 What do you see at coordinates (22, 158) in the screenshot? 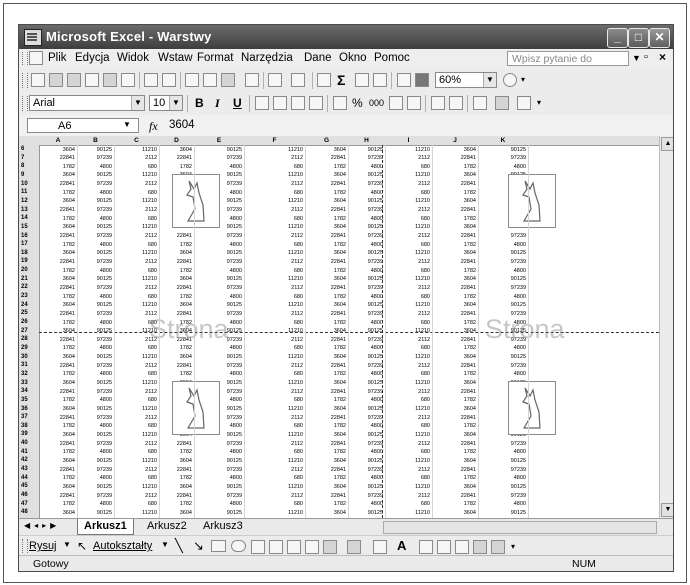
I see `row-header: 7` at bounding box center [22, 158].